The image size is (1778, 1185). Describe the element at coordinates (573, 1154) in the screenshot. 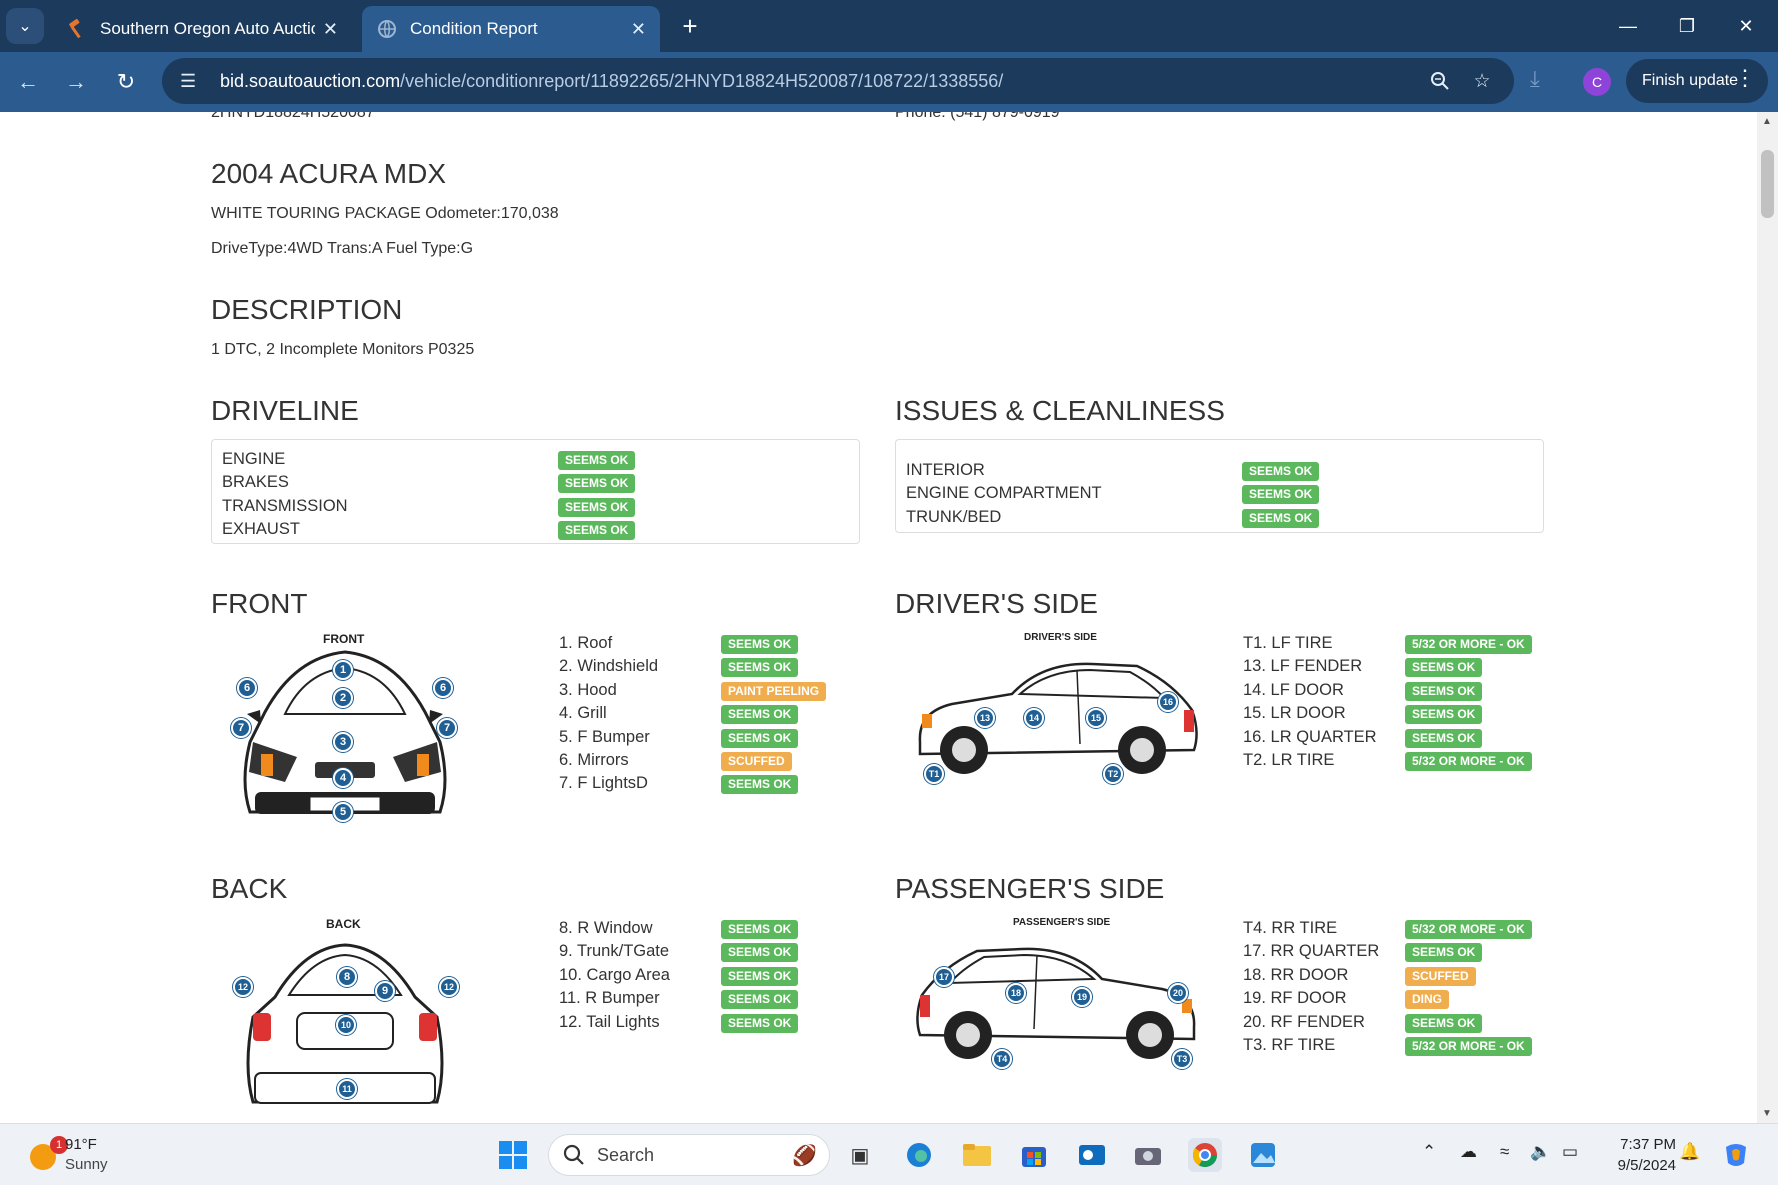

I see `search-icon` at that location.